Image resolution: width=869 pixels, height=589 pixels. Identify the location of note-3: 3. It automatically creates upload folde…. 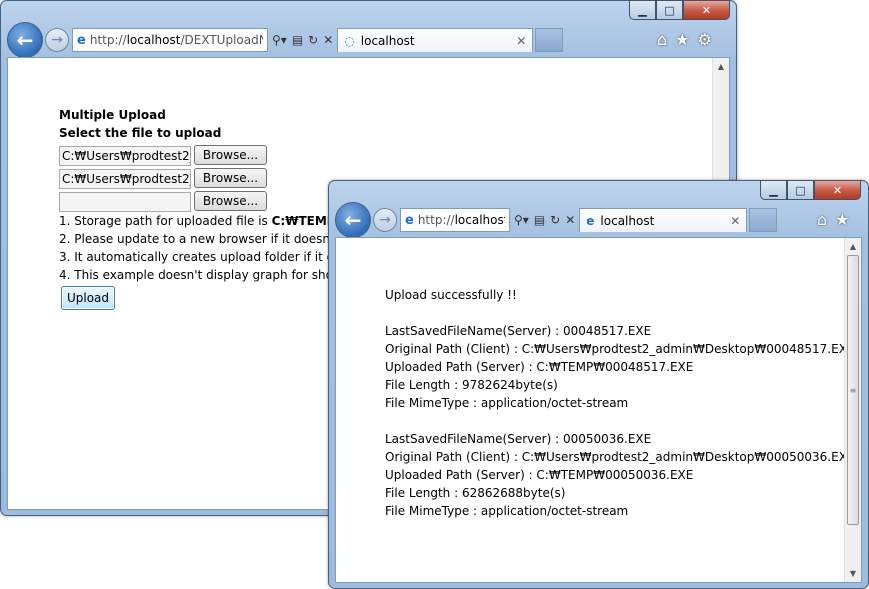
(211, 257).